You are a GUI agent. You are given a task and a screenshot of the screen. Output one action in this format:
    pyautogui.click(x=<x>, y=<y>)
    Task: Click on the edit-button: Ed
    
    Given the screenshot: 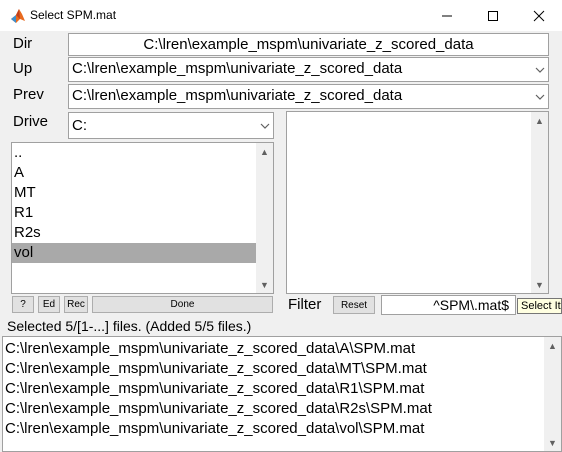 What is the action you would take?
    pyautogui.click(x=49, y=304)
    